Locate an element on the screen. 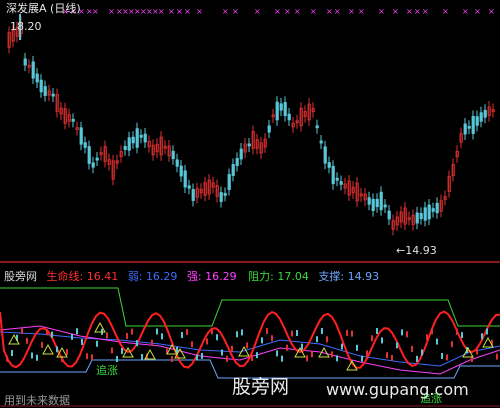 Image resolution: width=500 pixels, height=408 pixels. strong-label: 强: is located at coordinates (194, 276).